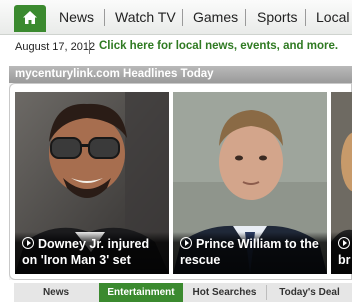  What do you see at coordinates (332, 17) in the screenshot?
I see `nav-local: Local` at bounding box center [332, 17].